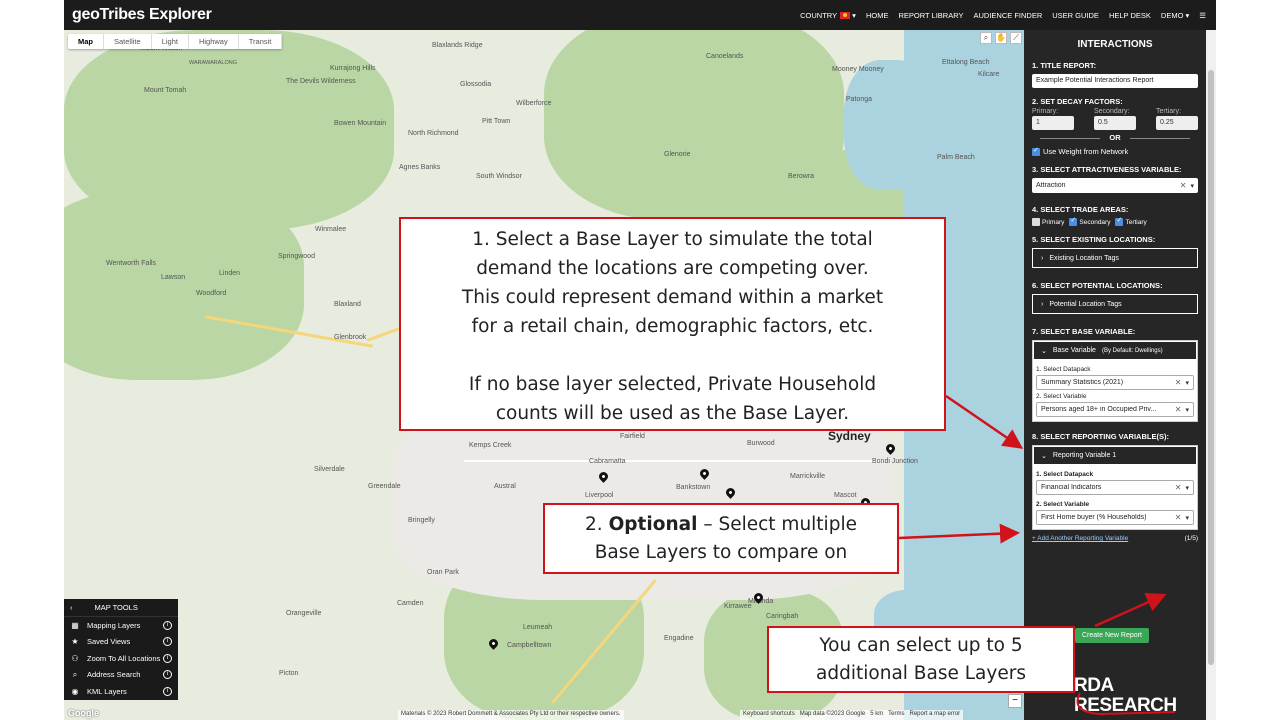 The width and height of the screenshot is (1280, 720). What do you see at coordinates (845, 495) in the screenshot?
I see `map-label: Mascot` at bounding box center [845, 495].